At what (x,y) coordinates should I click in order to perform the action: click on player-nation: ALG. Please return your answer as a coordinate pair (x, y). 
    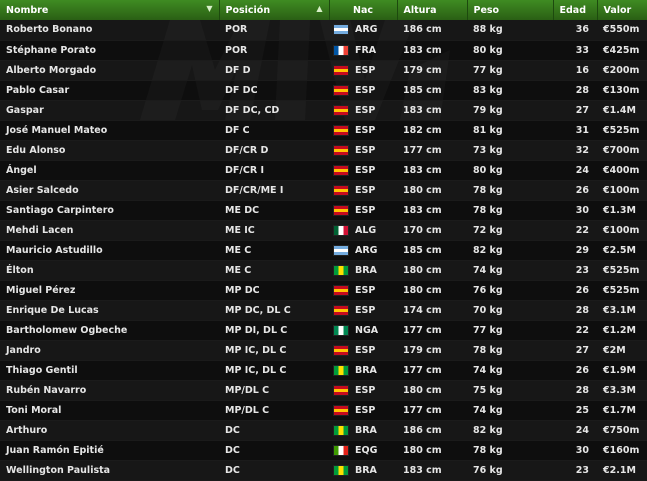
    Looking at the image, I should click on (363, 230).